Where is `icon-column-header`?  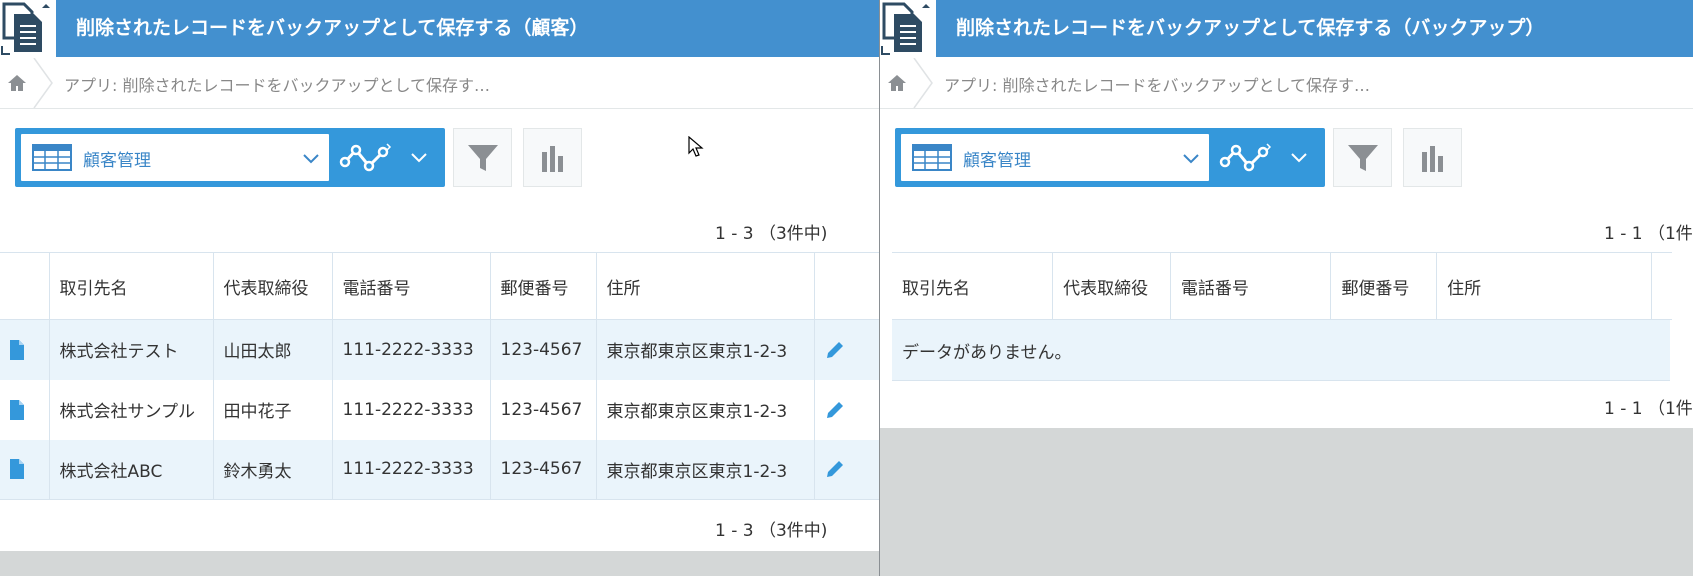 icon-column-header is located at coordinates (25, 286).